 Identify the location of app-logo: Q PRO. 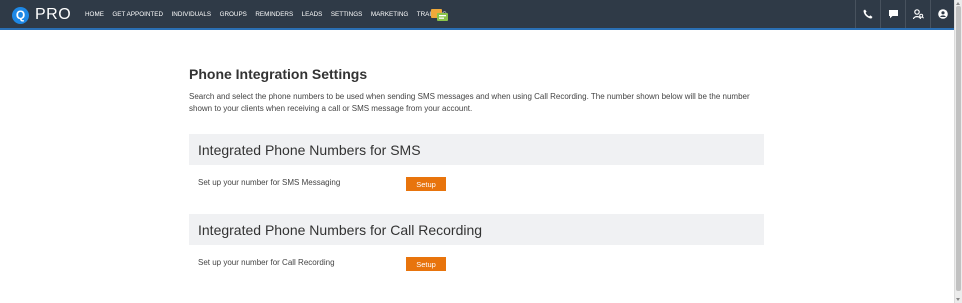
(41, 15).